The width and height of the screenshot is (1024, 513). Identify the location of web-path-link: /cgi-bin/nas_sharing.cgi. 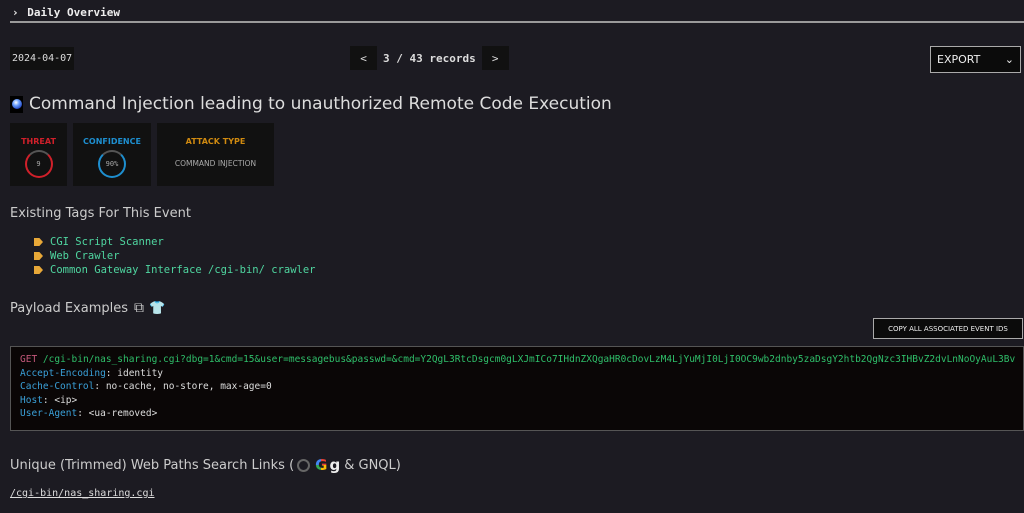
(82, 493).